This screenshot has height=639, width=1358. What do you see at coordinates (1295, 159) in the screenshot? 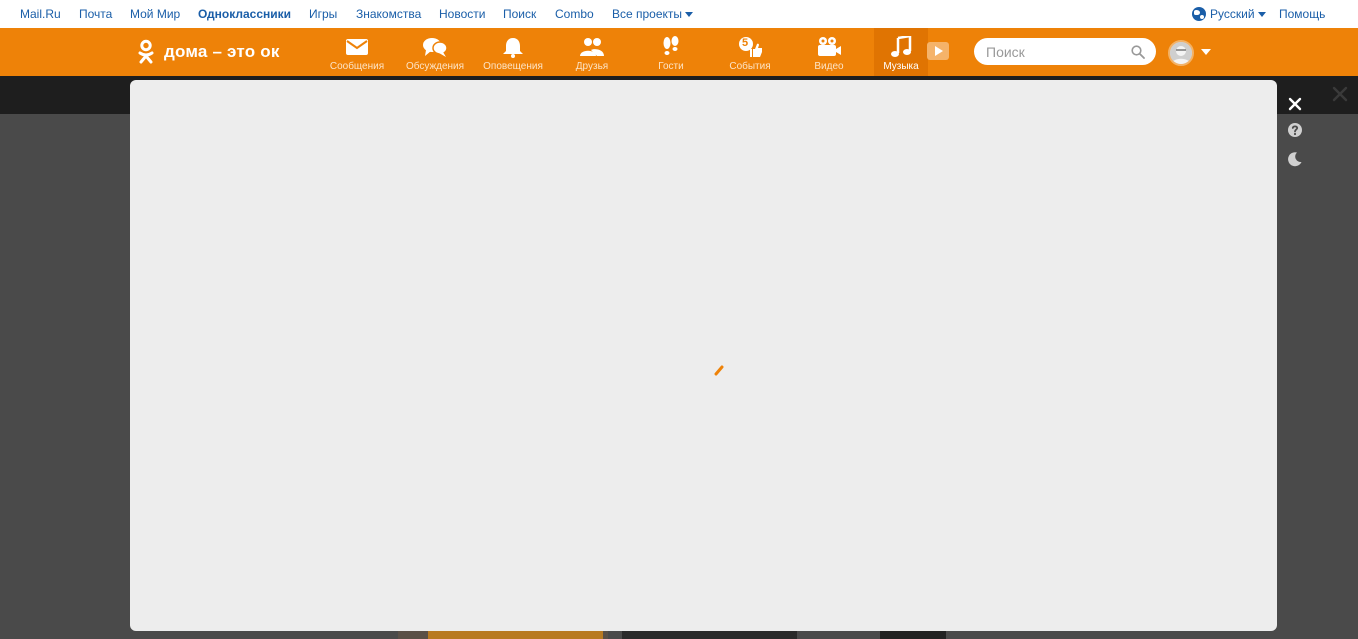
I see `moon-icon` at bounding box center [1295, 159].